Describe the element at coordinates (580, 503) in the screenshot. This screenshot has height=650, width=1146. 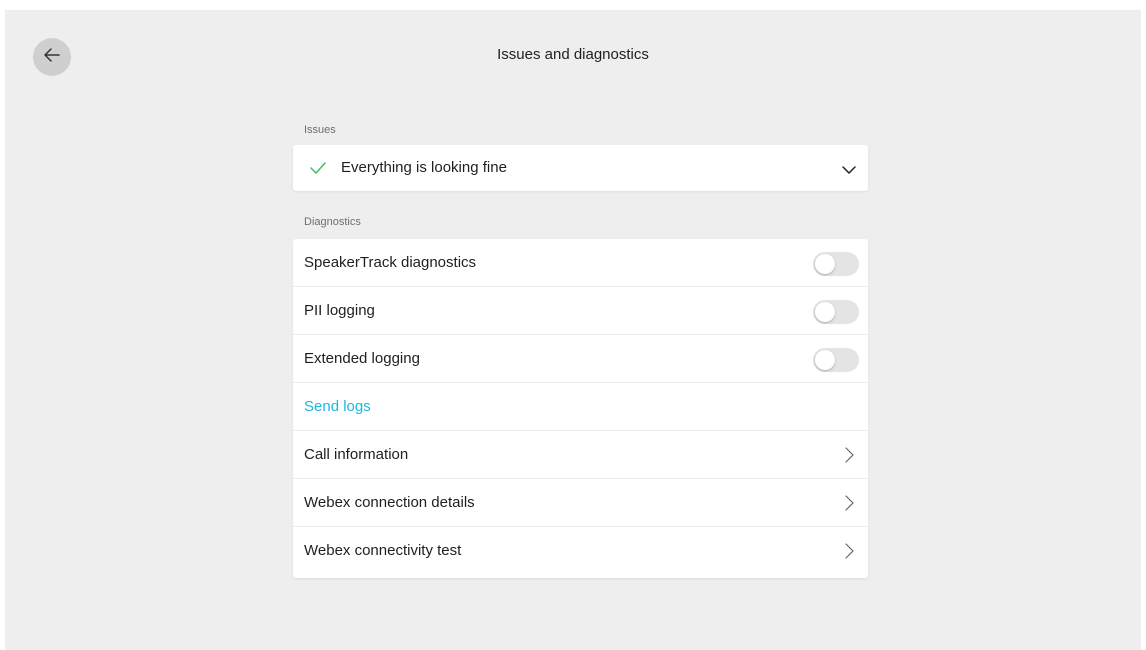
I see `webex-connection-details-row: Webex connection details` at that location.